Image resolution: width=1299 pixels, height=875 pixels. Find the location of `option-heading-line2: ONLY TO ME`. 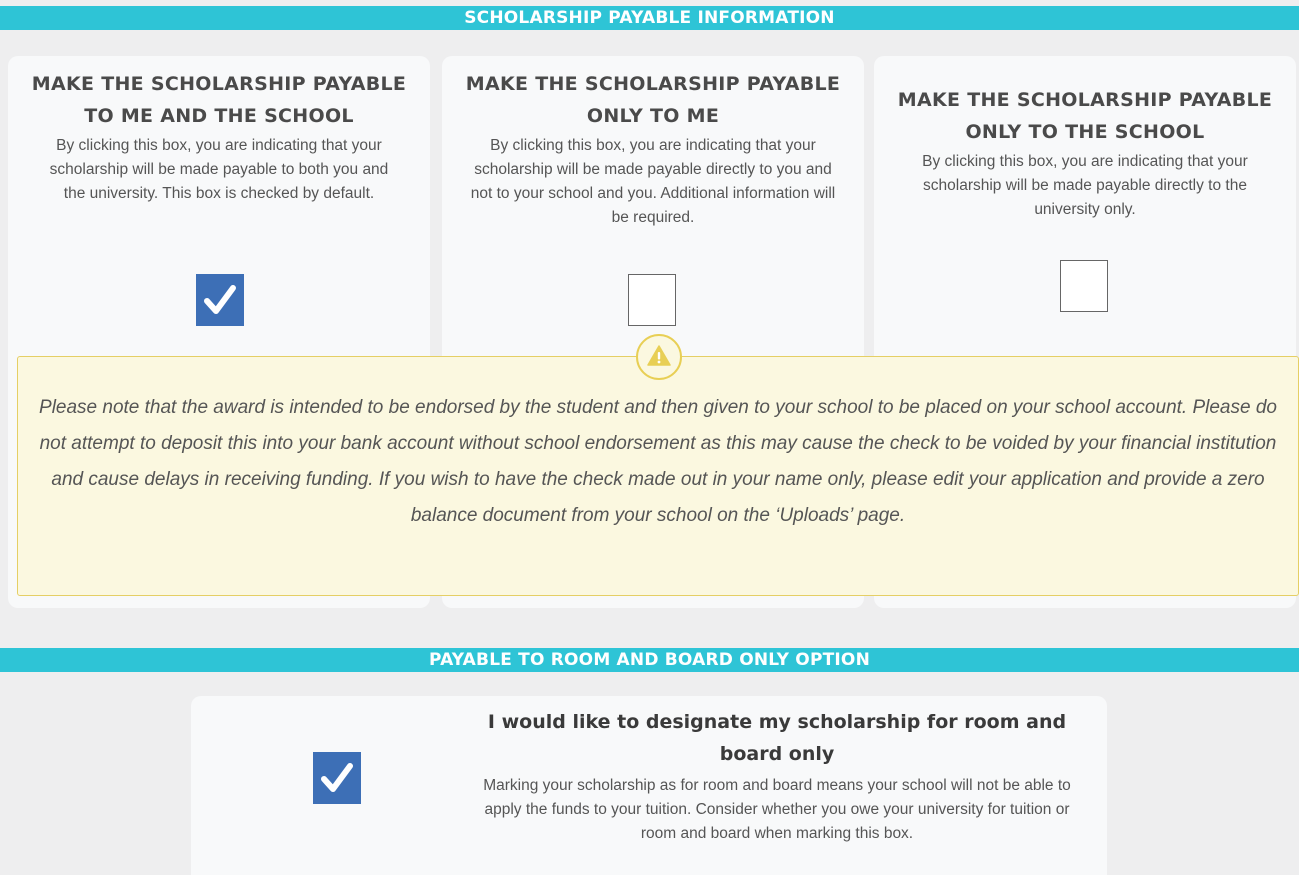

option-heading-line2: ONLY TO ME is located at coordinates (653, 116).